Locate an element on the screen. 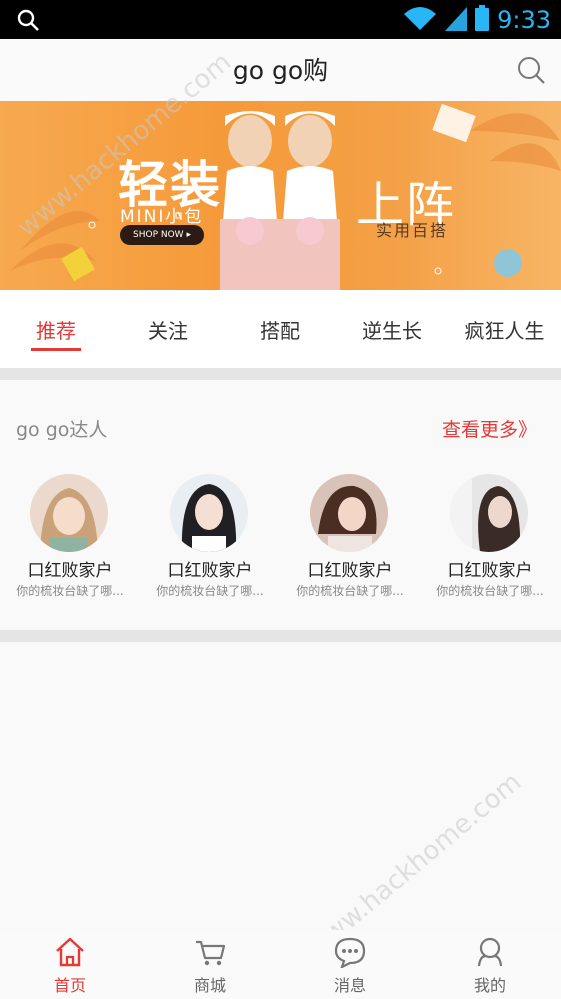 The height and width of the screenshot is (999, 561). app-header: go go购 is located at coordinates (280, 70).